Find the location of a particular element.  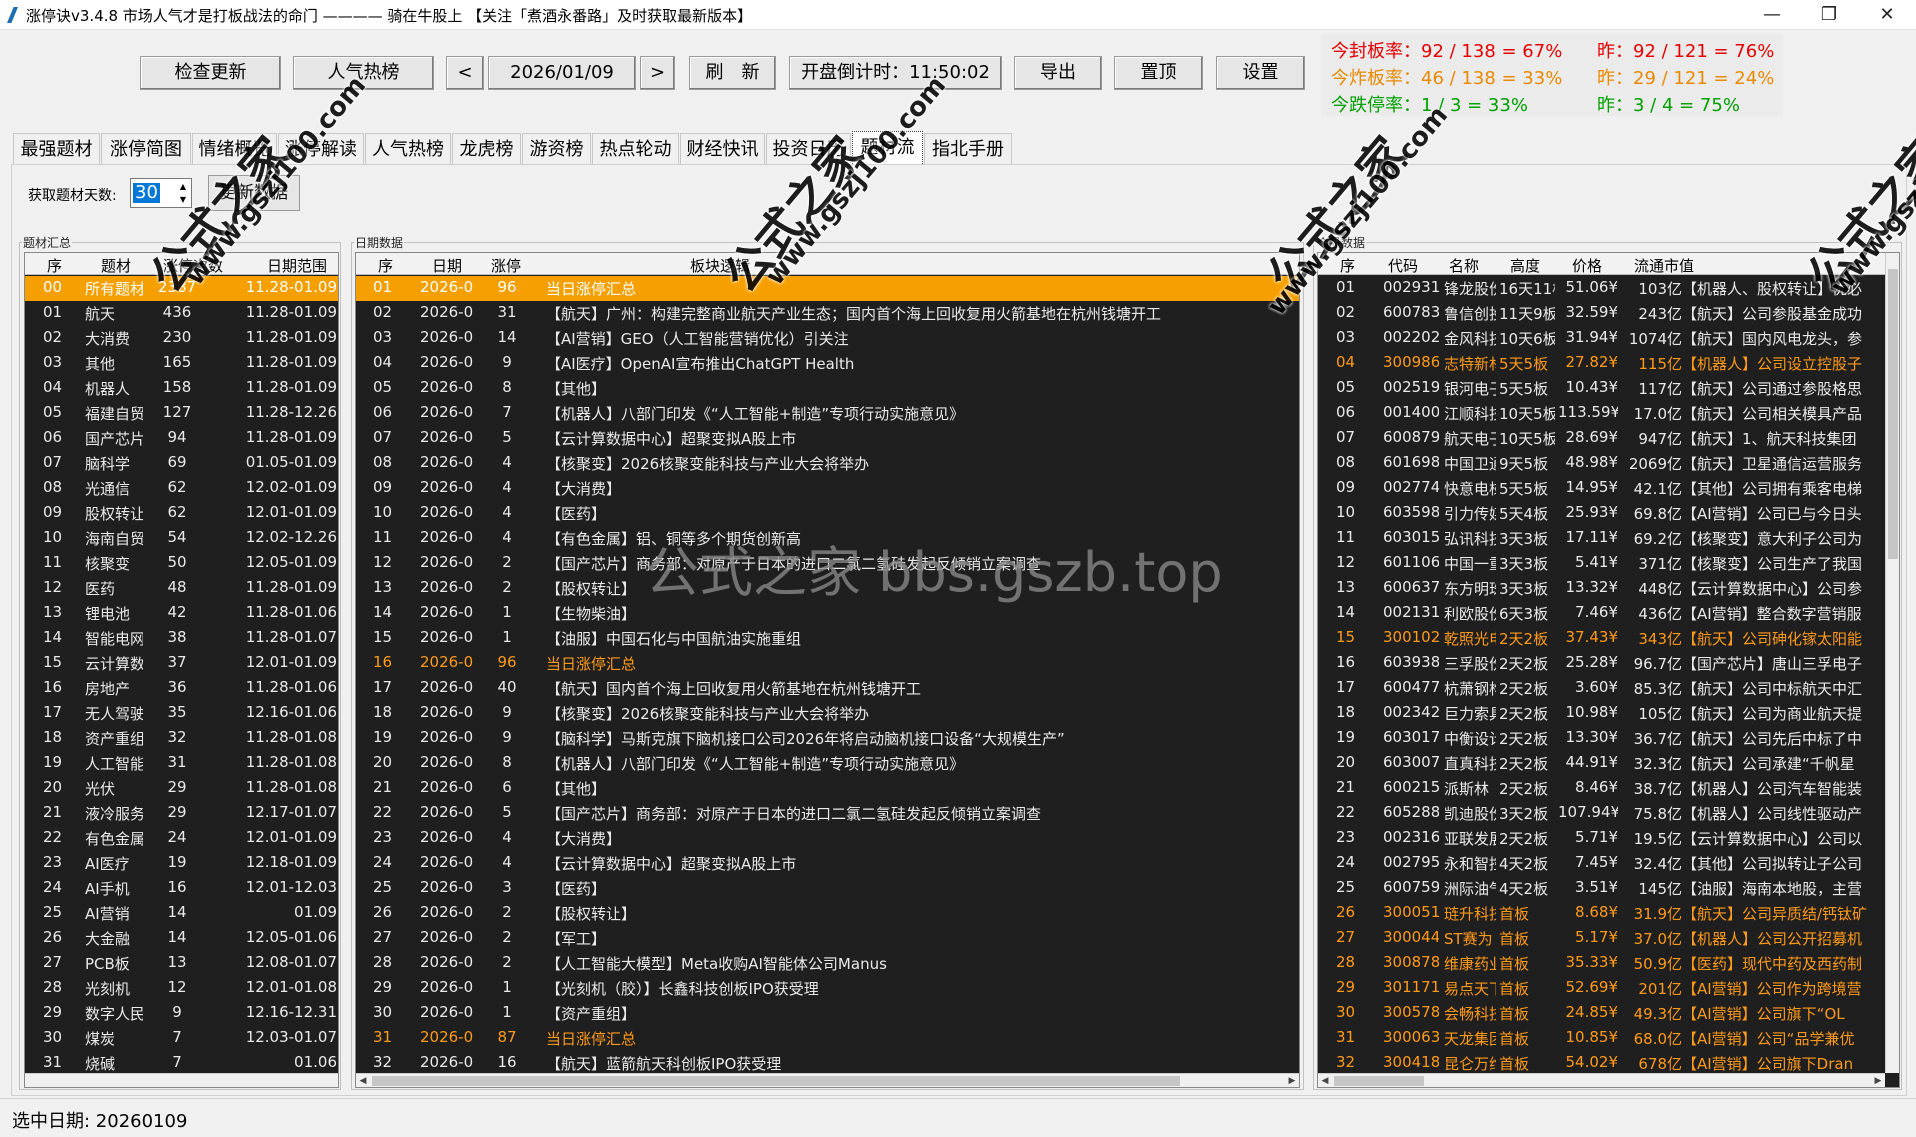

stock-col-name: 名称 is located at coordinates (1464, 265).